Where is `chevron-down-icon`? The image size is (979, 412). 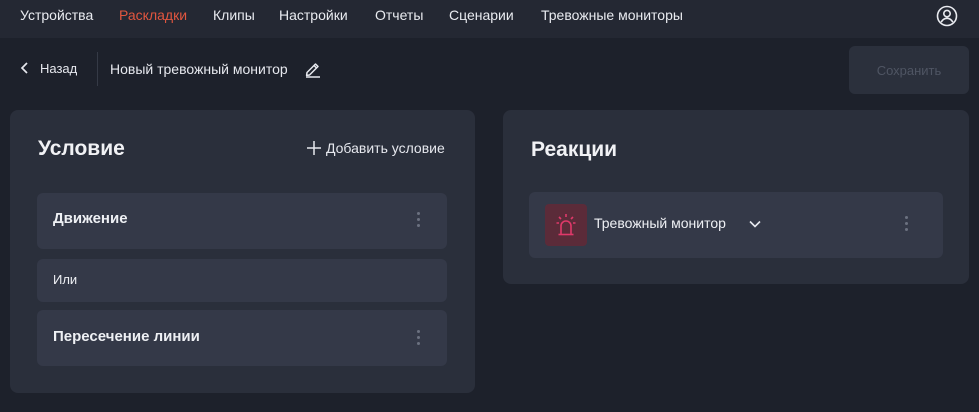 chevron-down-icon is located at coordinates (755, 224).